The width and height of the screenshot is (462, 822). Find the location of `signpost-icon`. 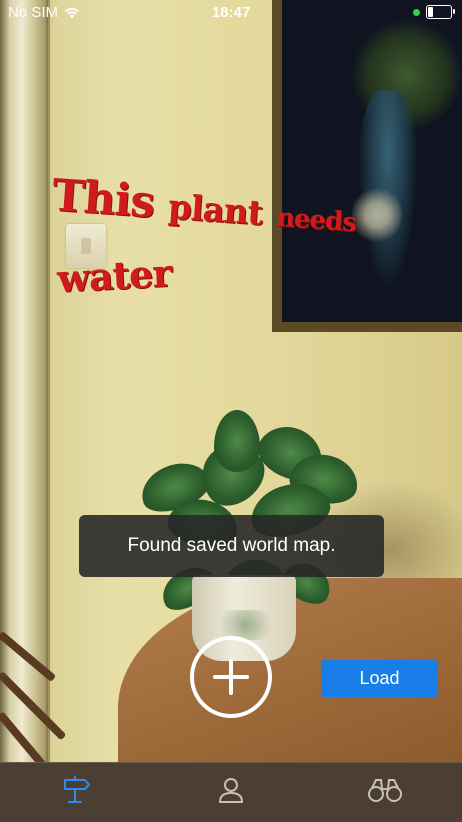

signpost-icon is located at coordinates (77, 792).